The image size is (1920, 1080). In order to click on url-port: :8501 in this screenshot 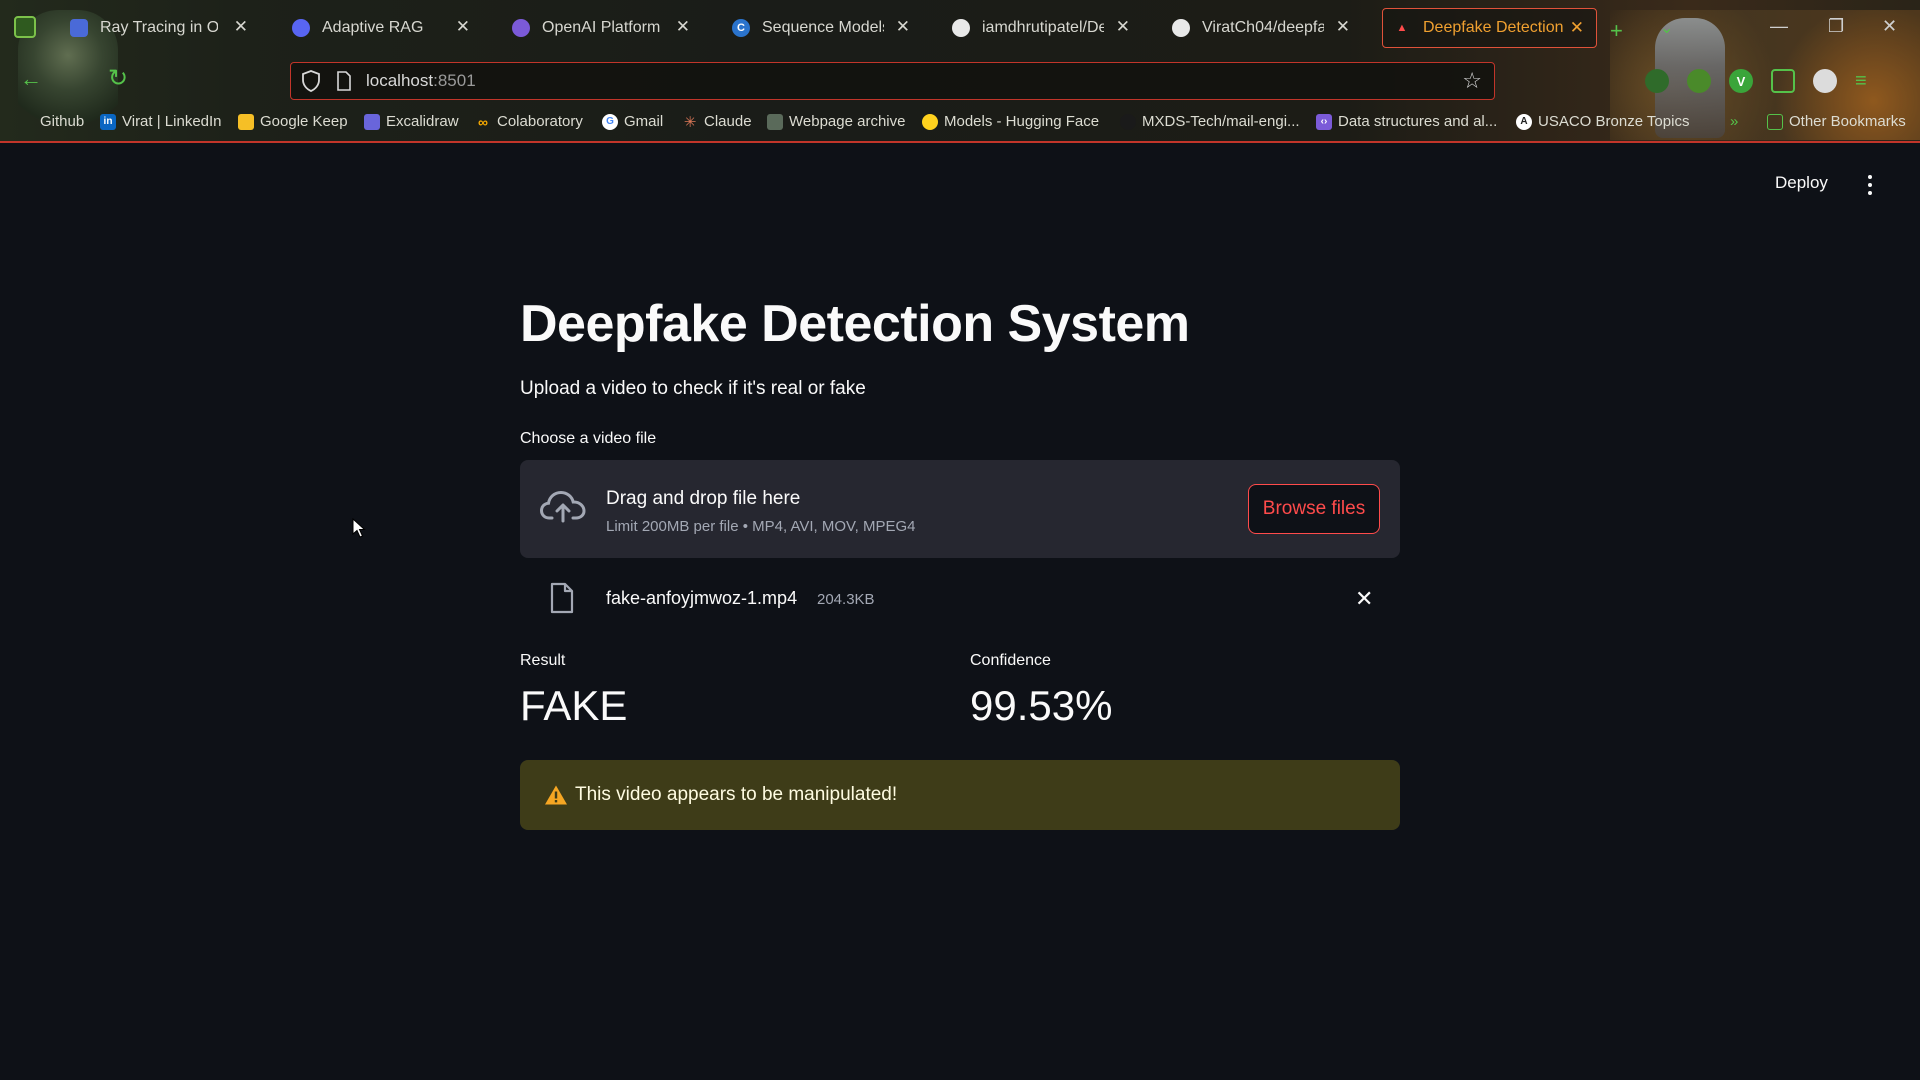, I will do `click(454, 80)`.